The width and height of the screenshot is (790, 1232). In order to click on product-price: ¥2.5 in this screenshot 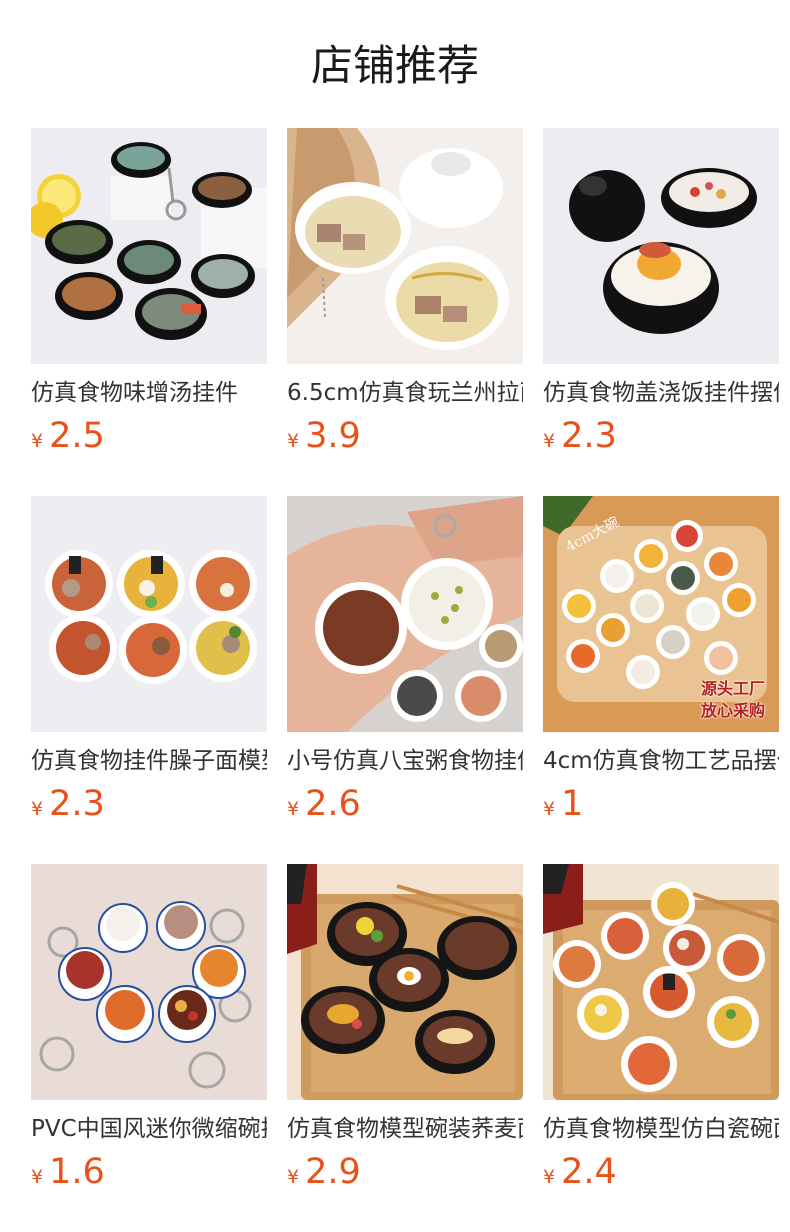, I will do `click(68, 436)`.